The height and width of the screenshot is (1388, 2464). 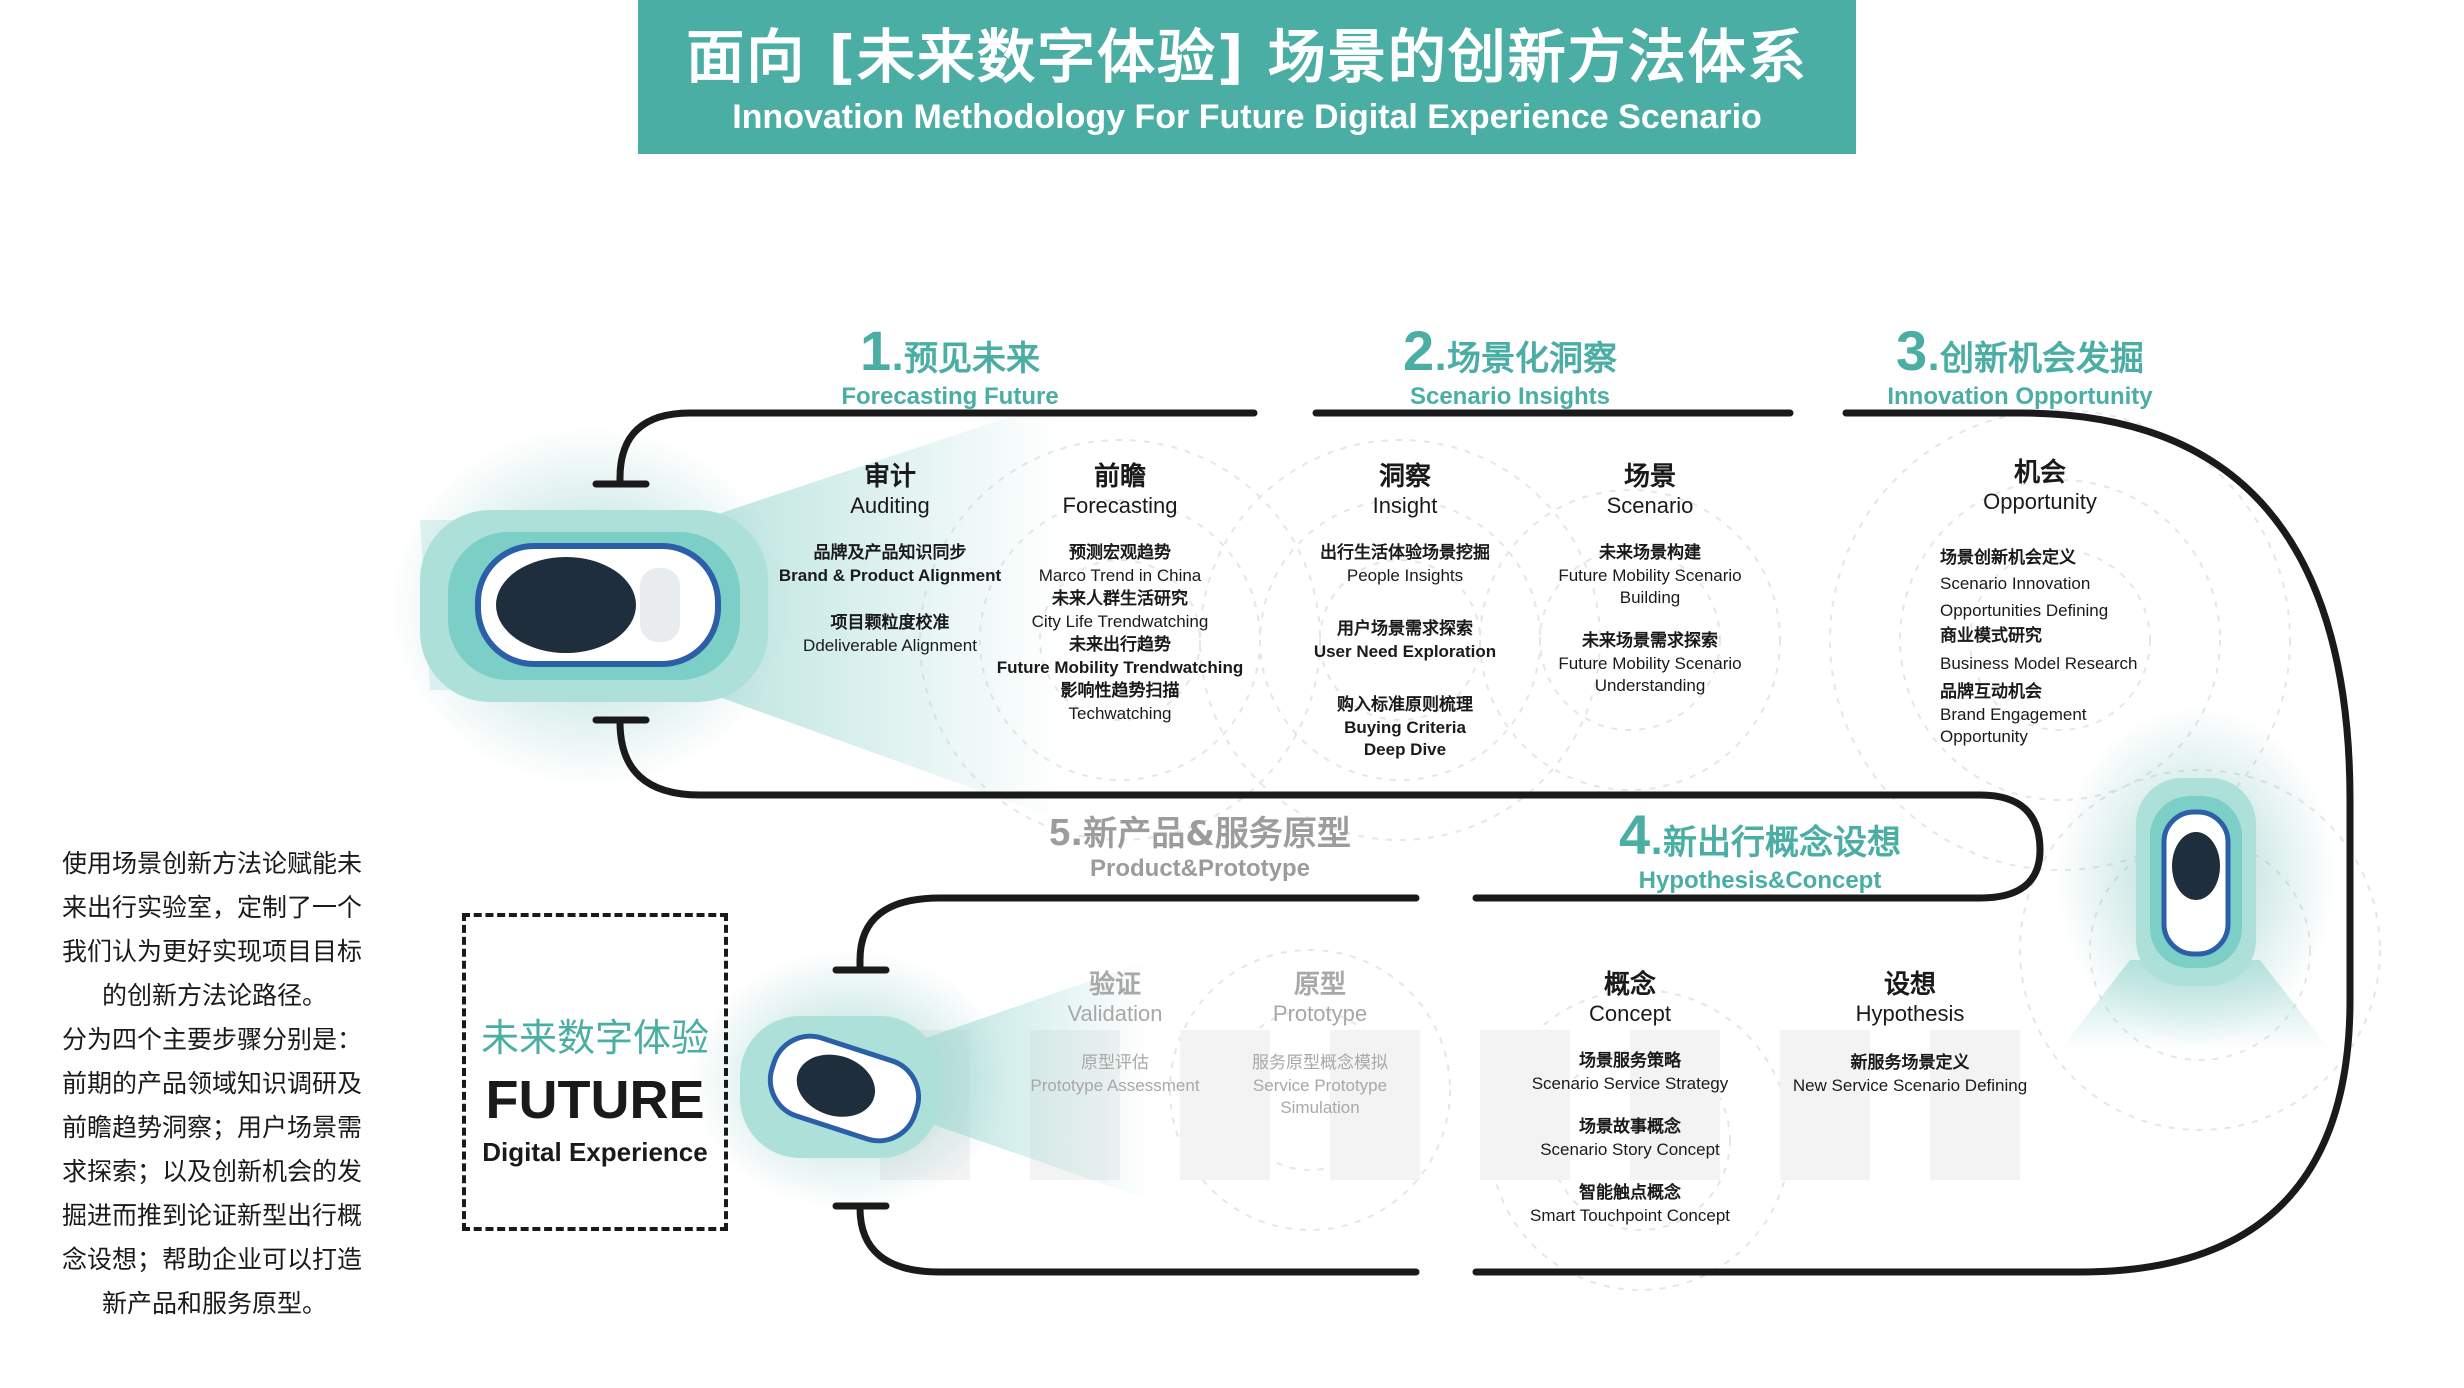 I want to click on step-4-title-cn: .新出行概念设想, so click(x=1776, y=843).